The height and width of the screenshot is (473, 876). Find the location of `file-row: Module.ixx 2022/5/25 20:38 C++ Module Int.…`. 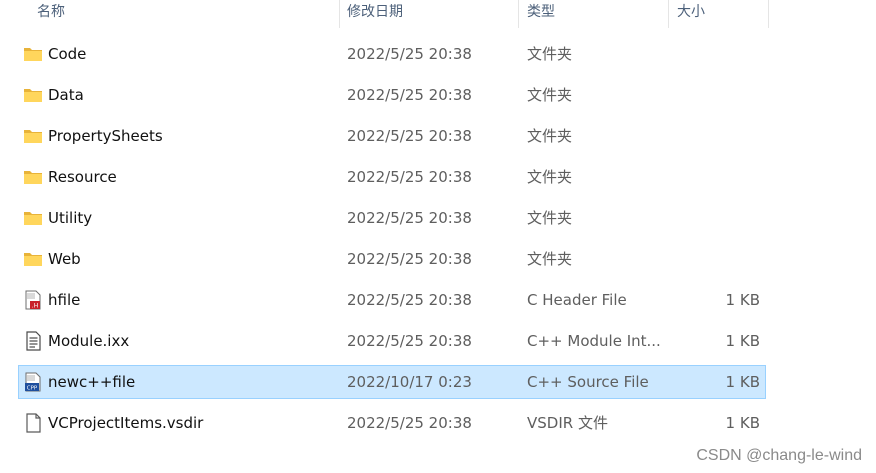

file-row: Module.ixx 2022/5/25 20:38 C++ Module Int.… is located at coordinates (392, 341).